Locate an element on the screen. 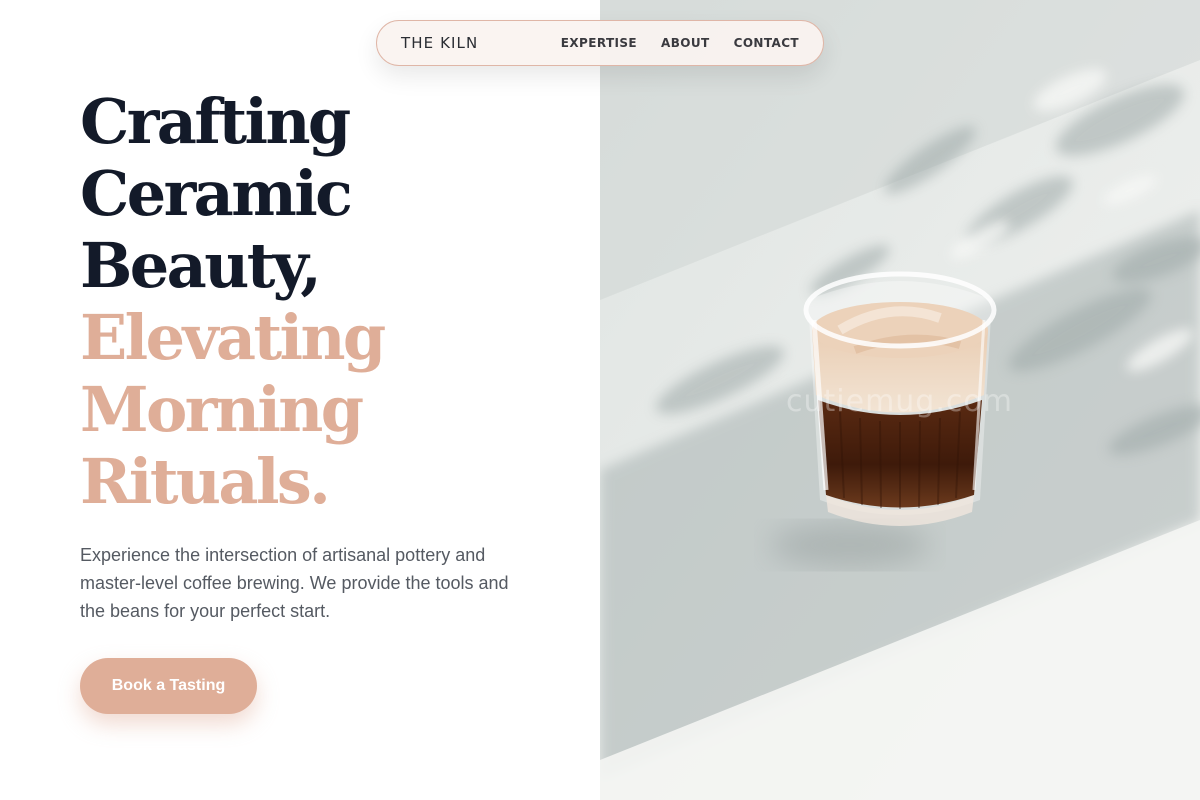 This screenshot has height=800, width=1200. nav-link-expertise: EXPERTISE is located at coordinates (599, 43).